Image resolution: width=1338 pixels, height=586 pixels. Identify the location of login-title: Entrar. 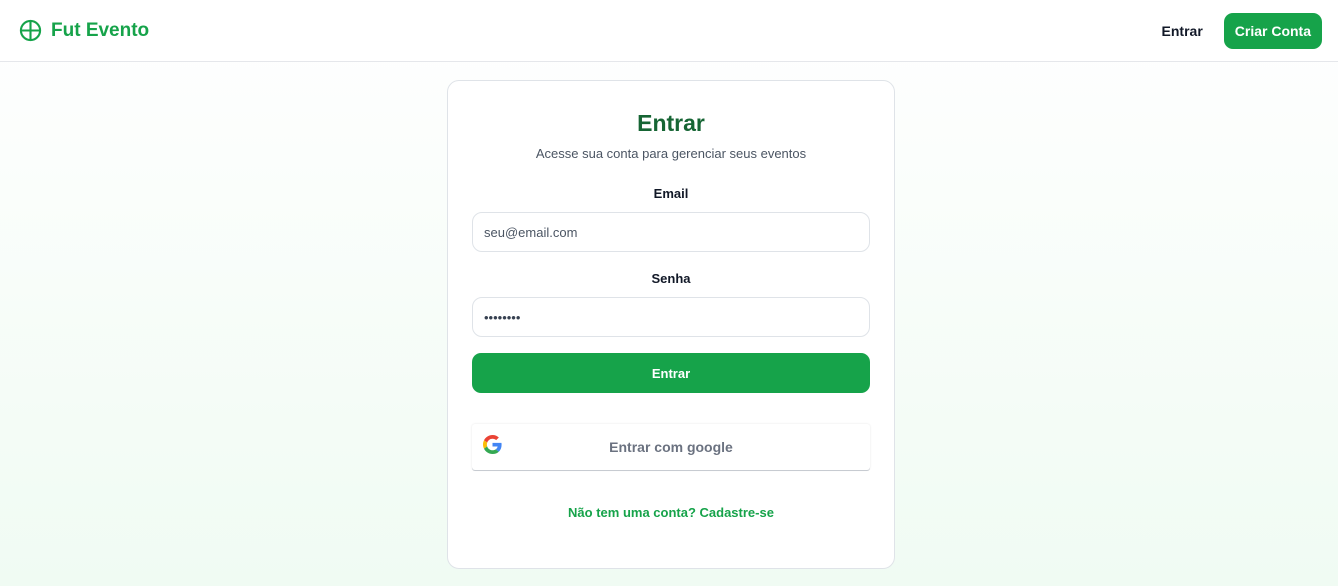
(671, 123).